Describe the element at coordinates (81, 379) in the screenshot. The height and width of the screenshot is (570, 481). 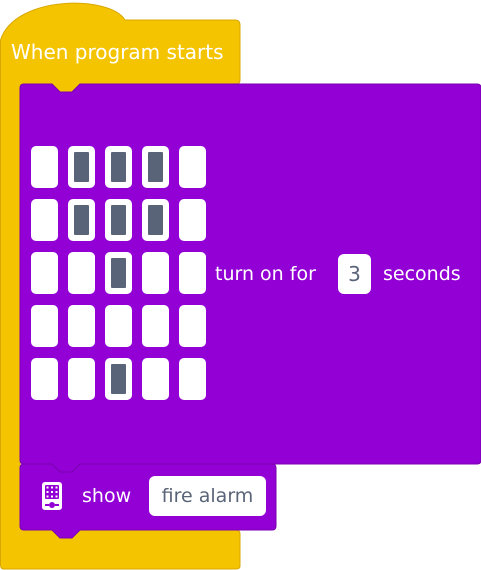
I see `matrix-pixel-r5-c2` at that location.